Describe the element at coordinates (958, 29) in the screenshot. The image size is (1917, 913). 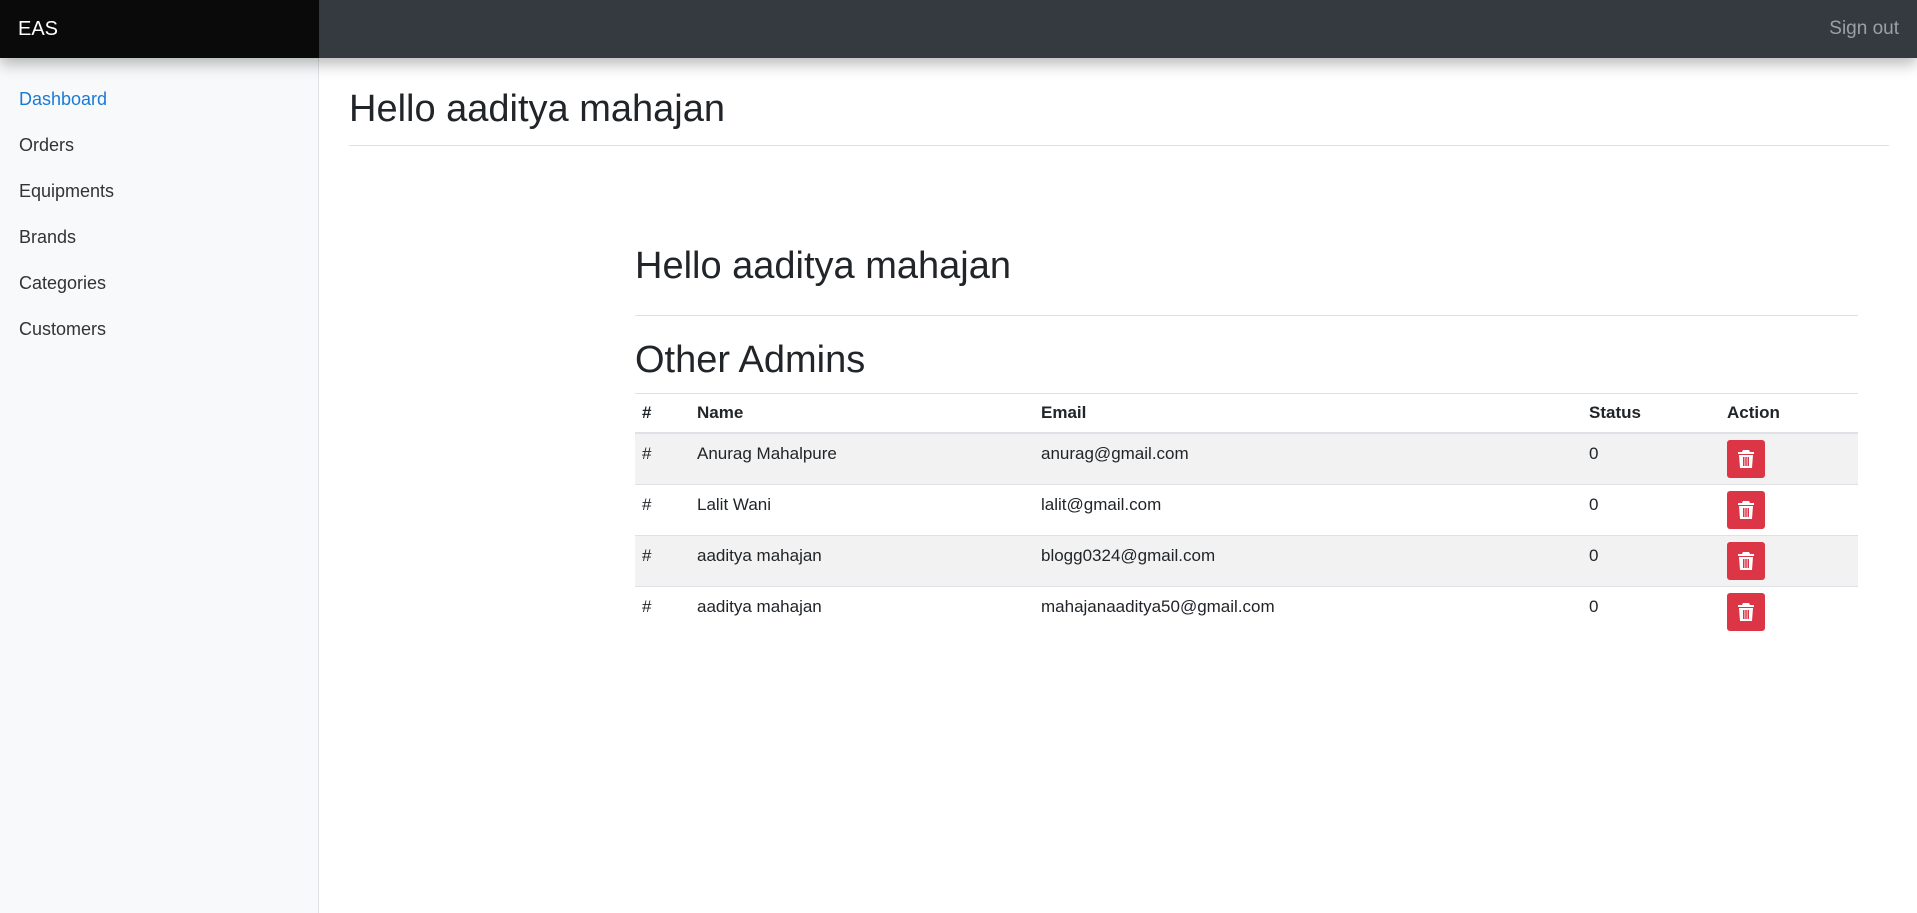
I see `top-navbar: EAS Sign out` at that location.